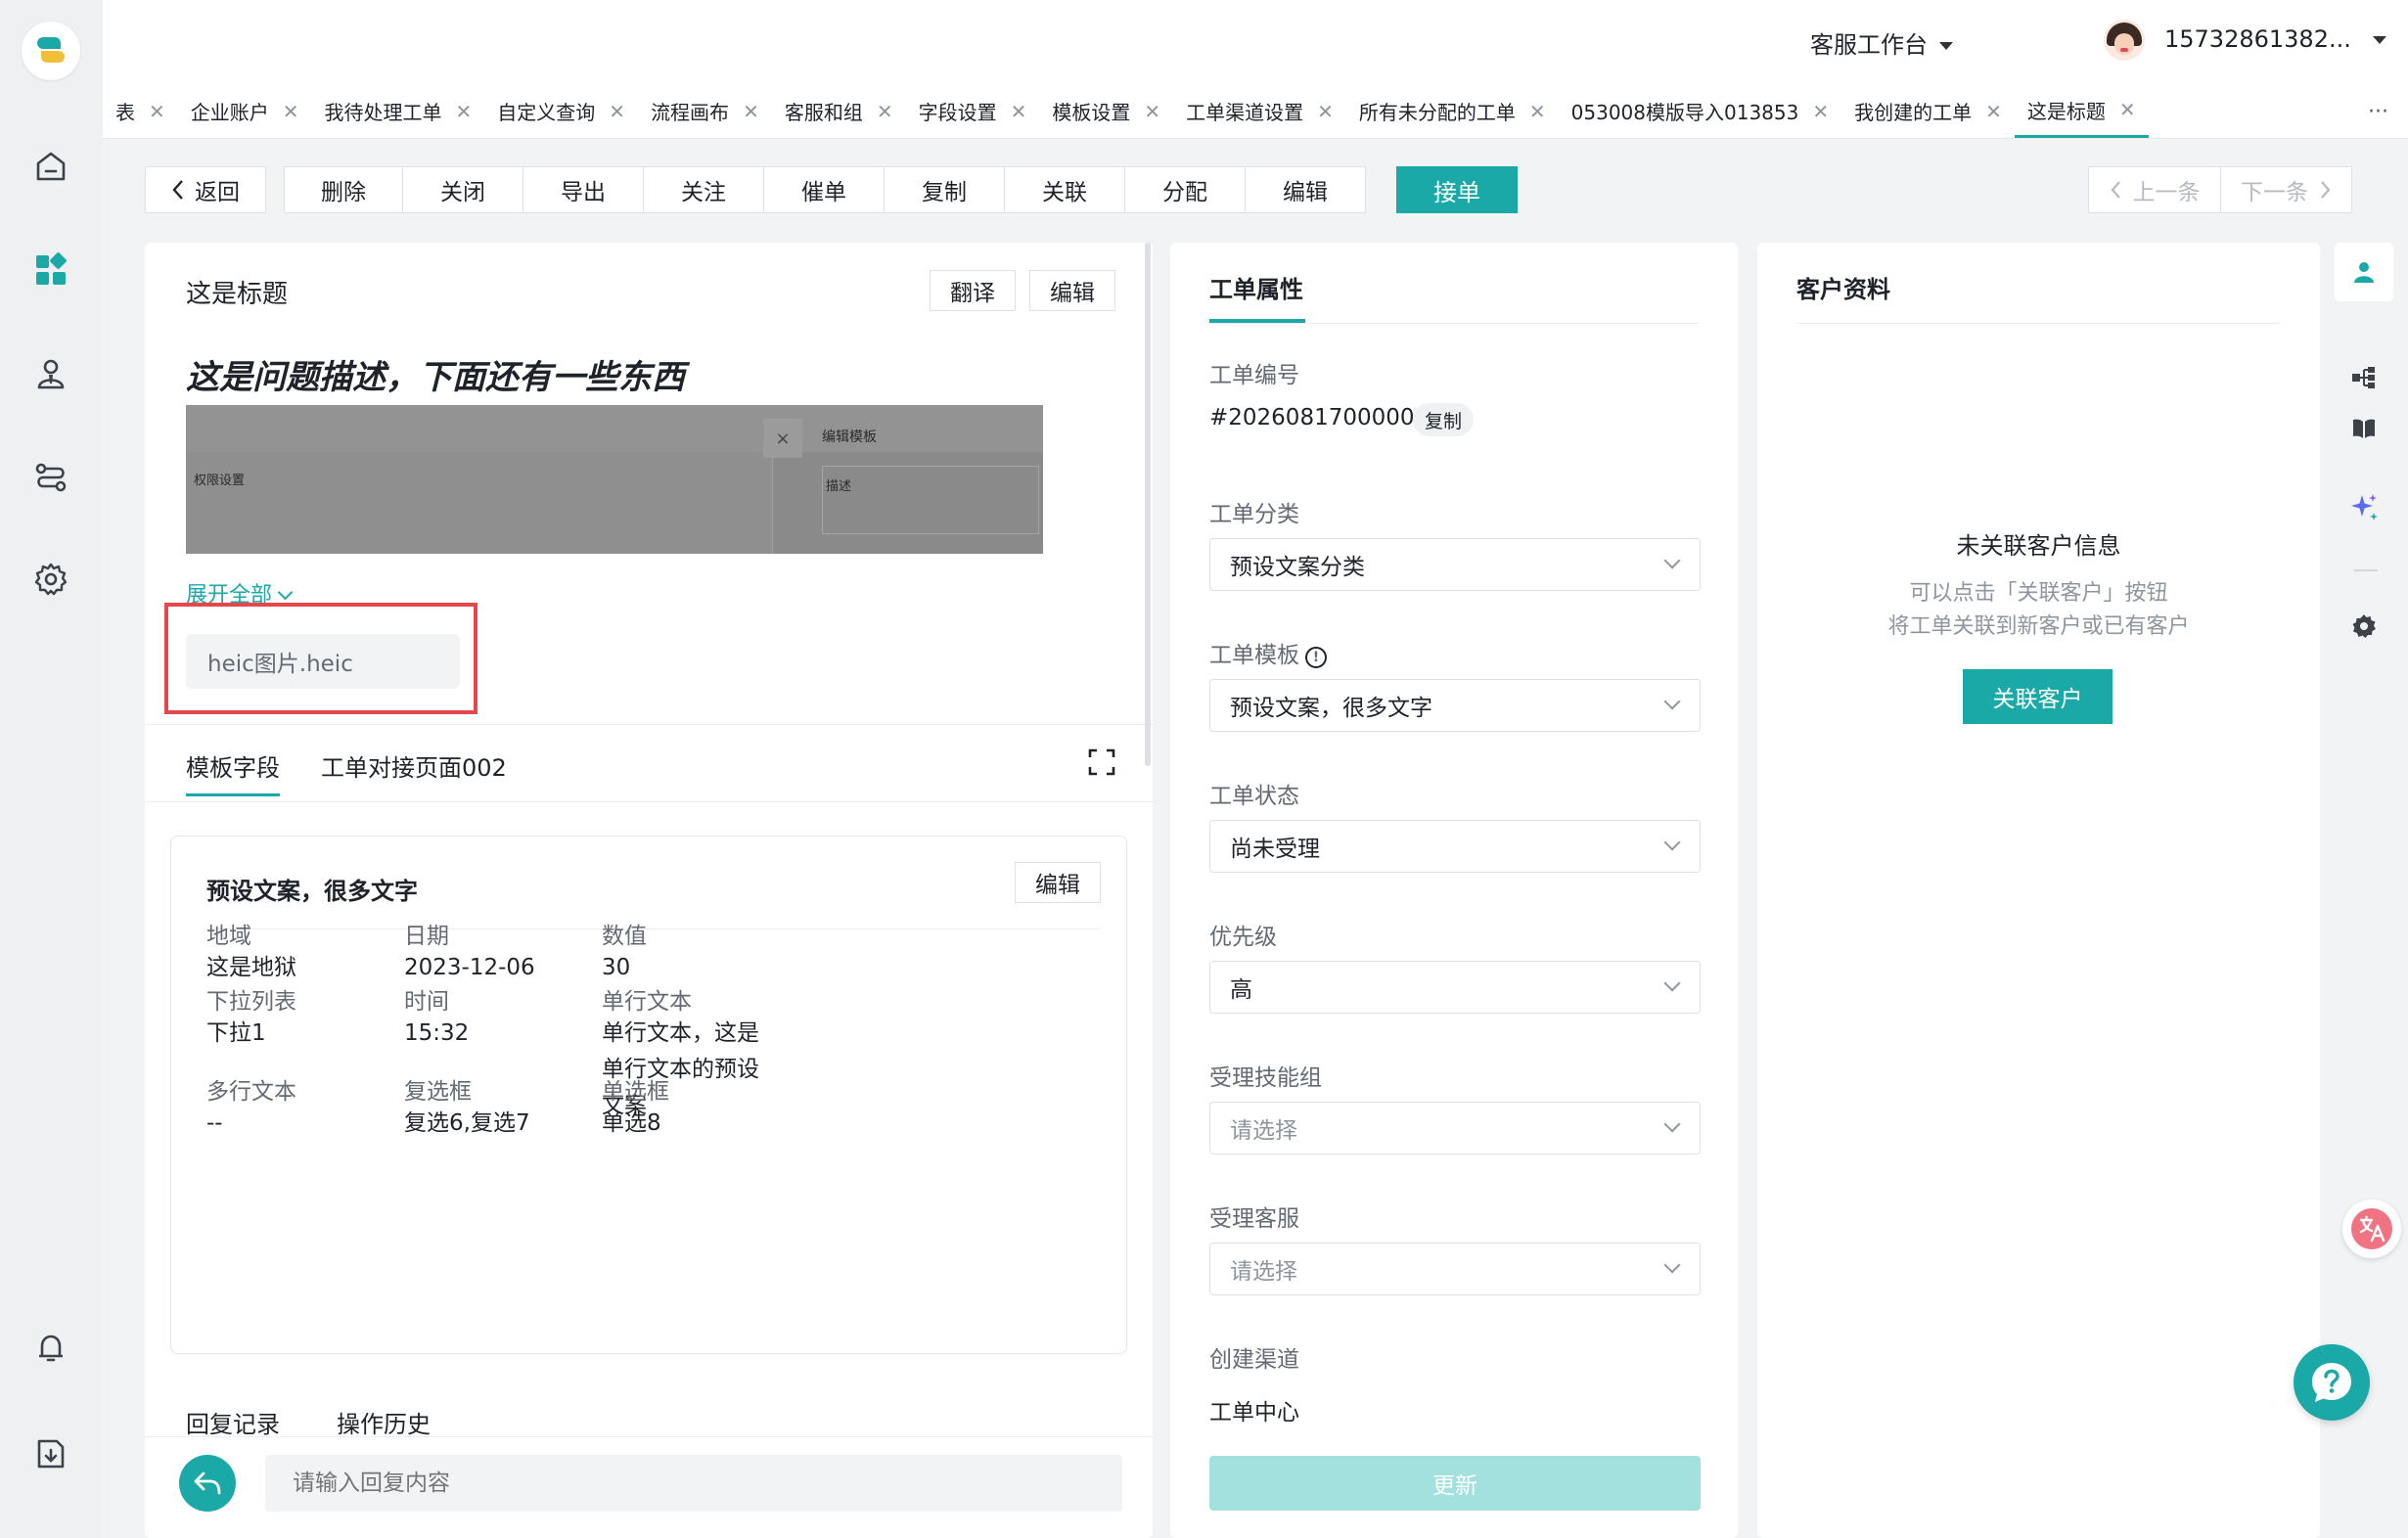 This screenshot has height=1538, width=2408. I want to click on template-card-title: 预设文案，很多文字, so click(312, 891).